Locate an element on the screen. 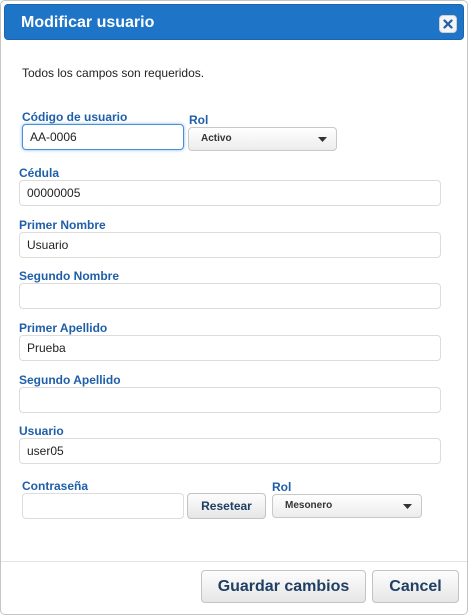 The height and width of the screenshot is (615, 468). close-button is located at coordinates (448, 24).